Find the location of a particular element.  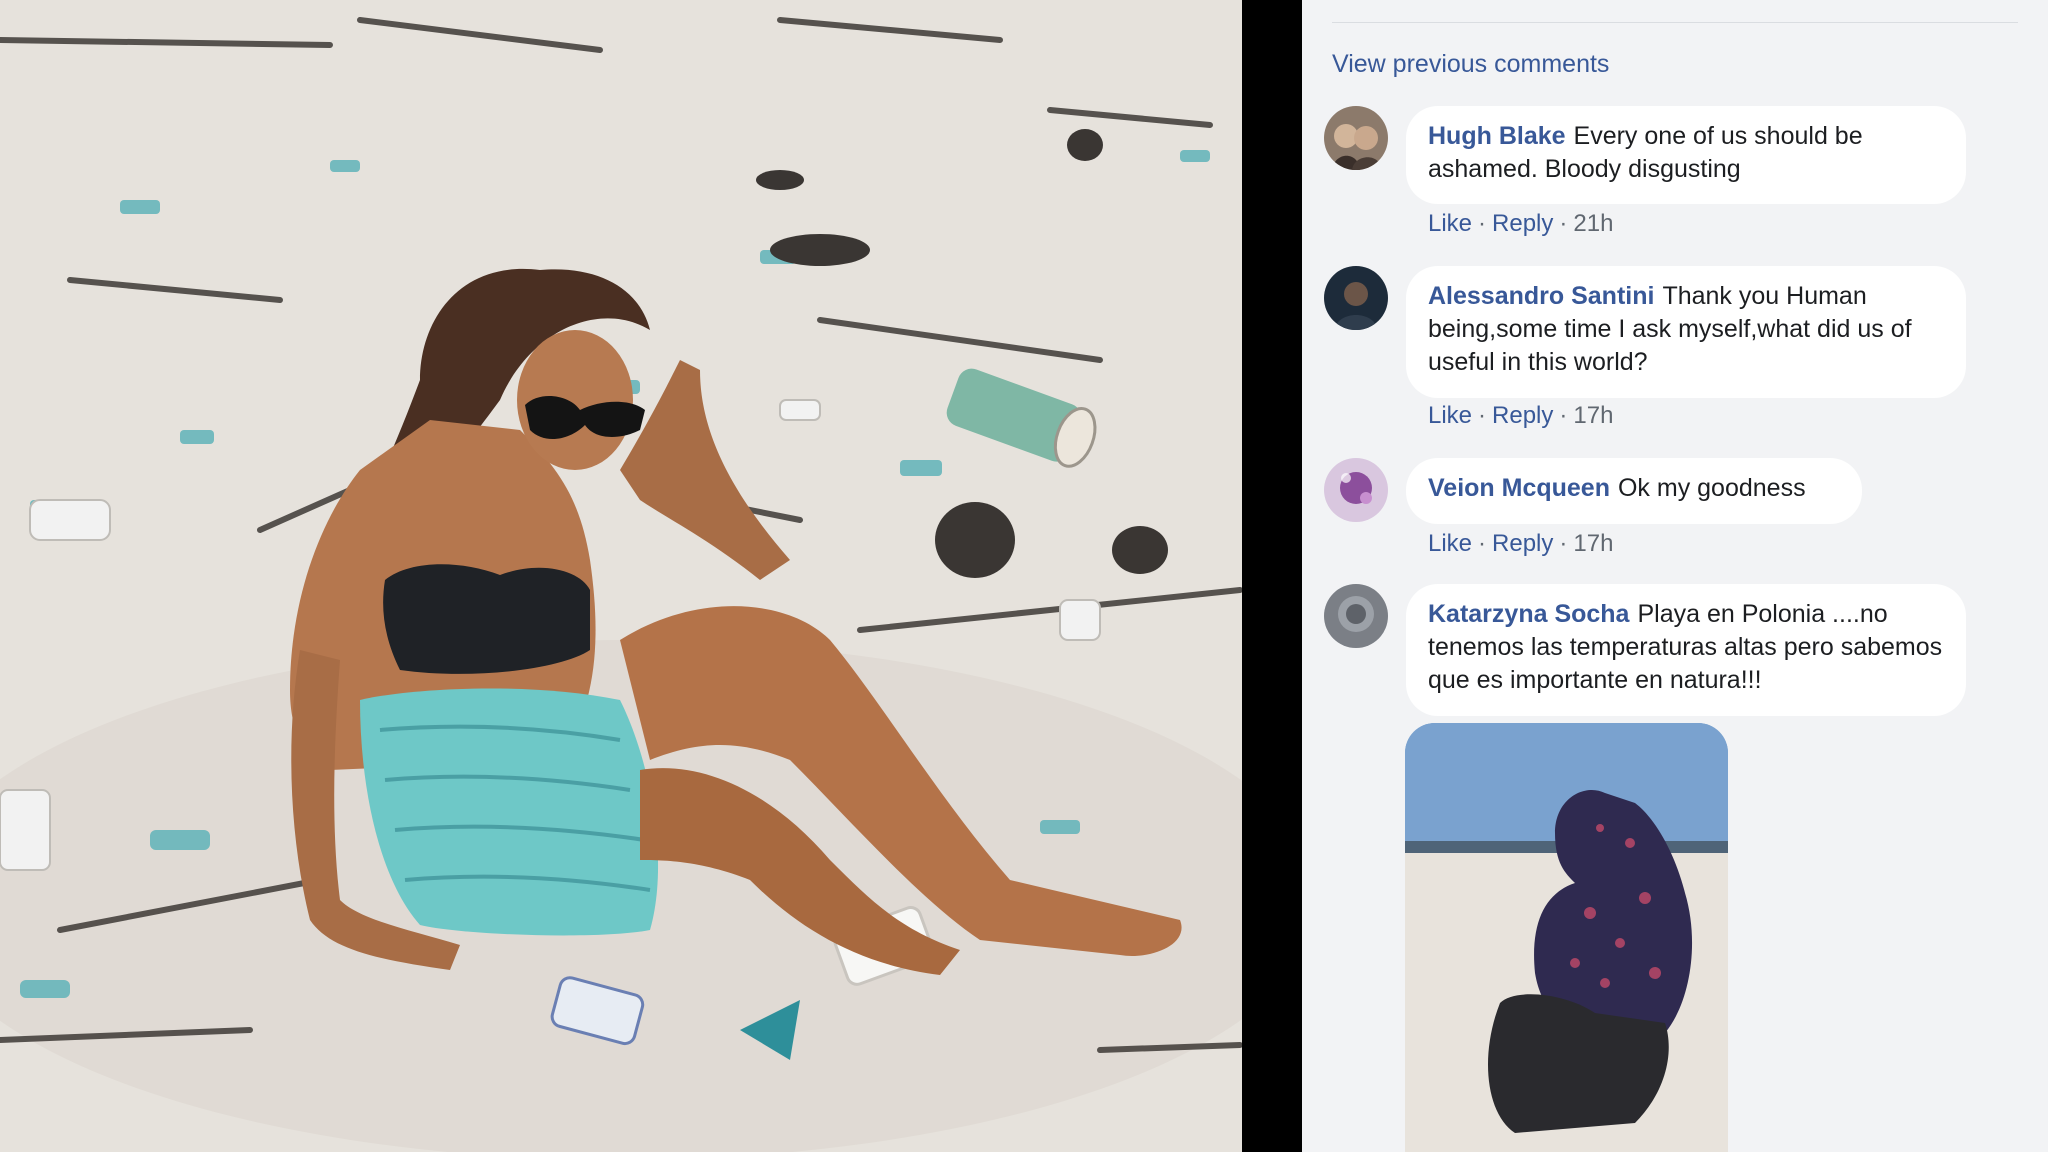

comment-author: Veion Mcqueen is located at coordinates (1519, 488).